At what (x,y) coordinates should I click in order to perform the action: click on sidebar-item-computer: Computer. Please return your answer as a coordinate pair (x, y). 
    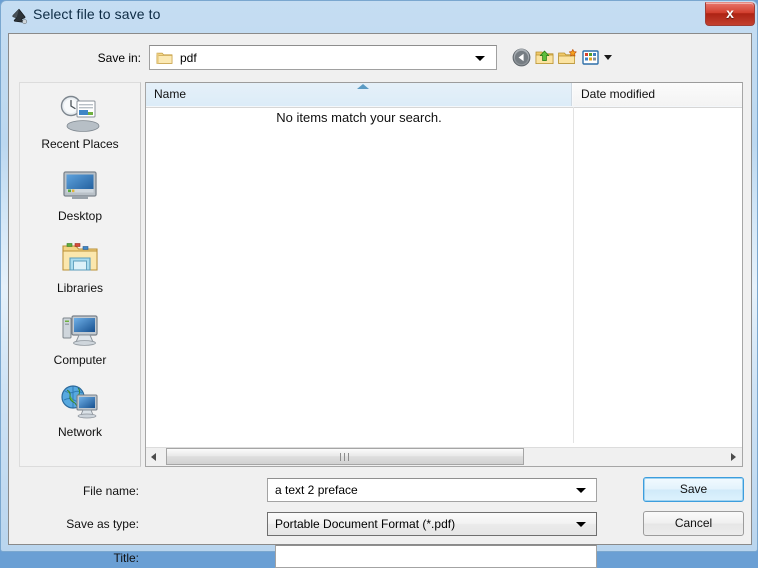
    Looking at the image, I should click on (80, 339).